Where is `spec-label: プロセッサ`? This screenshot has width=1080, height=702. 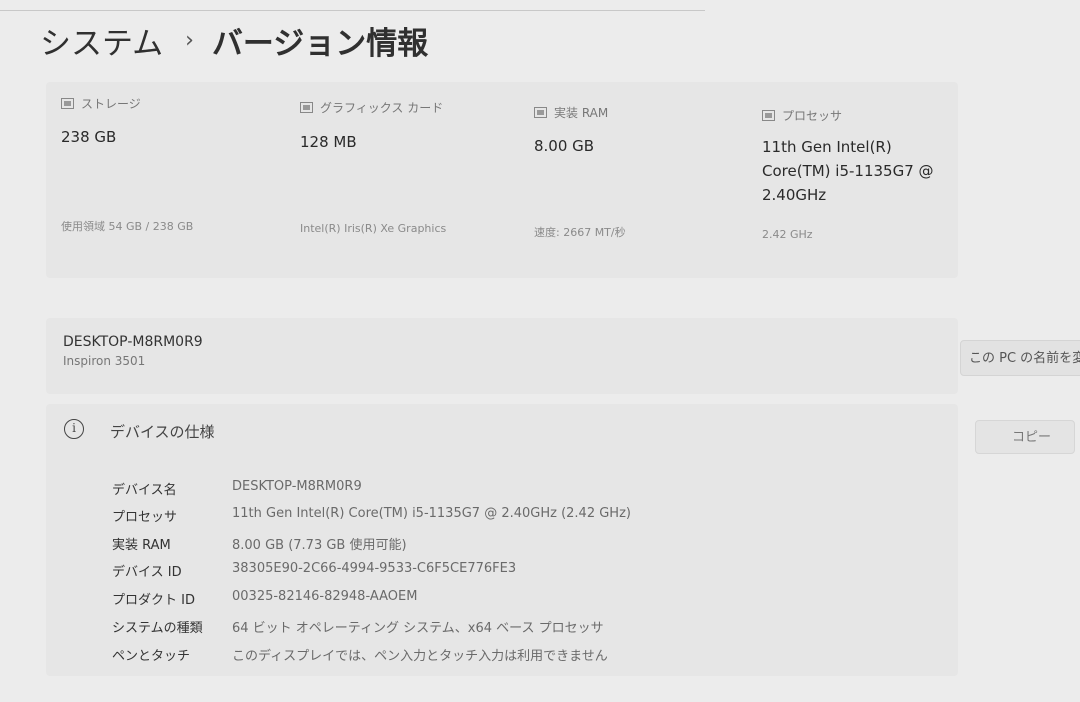 spec-label: プロセッサ is located at coordinates (812, 116).